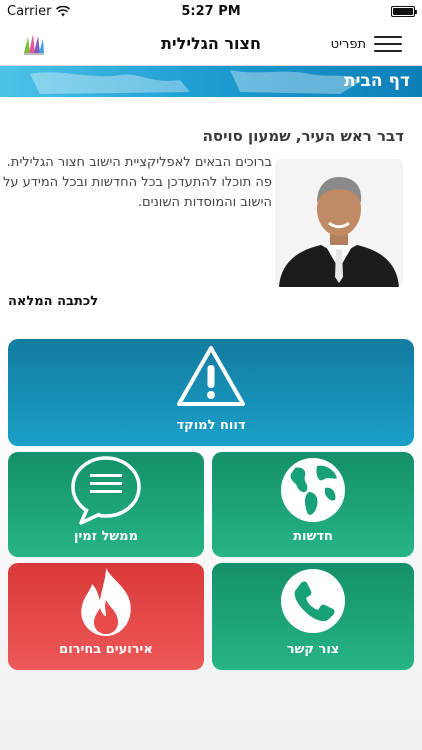  Describe the element at coordinates (106, 649) in the screenshot. I see `emergency-label: אירועים בחירום` at that location.